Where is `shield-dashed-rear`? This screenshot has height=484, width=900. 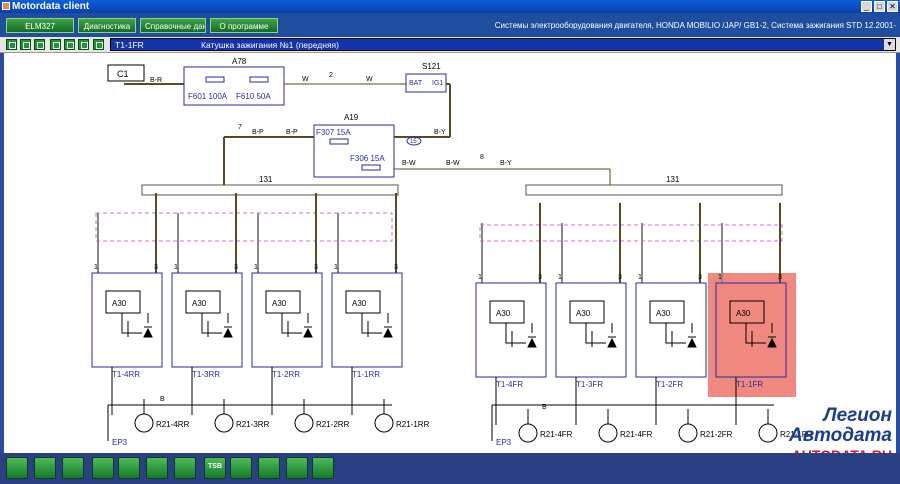 shield-dashed-rear is located at coordinates (244, 227).